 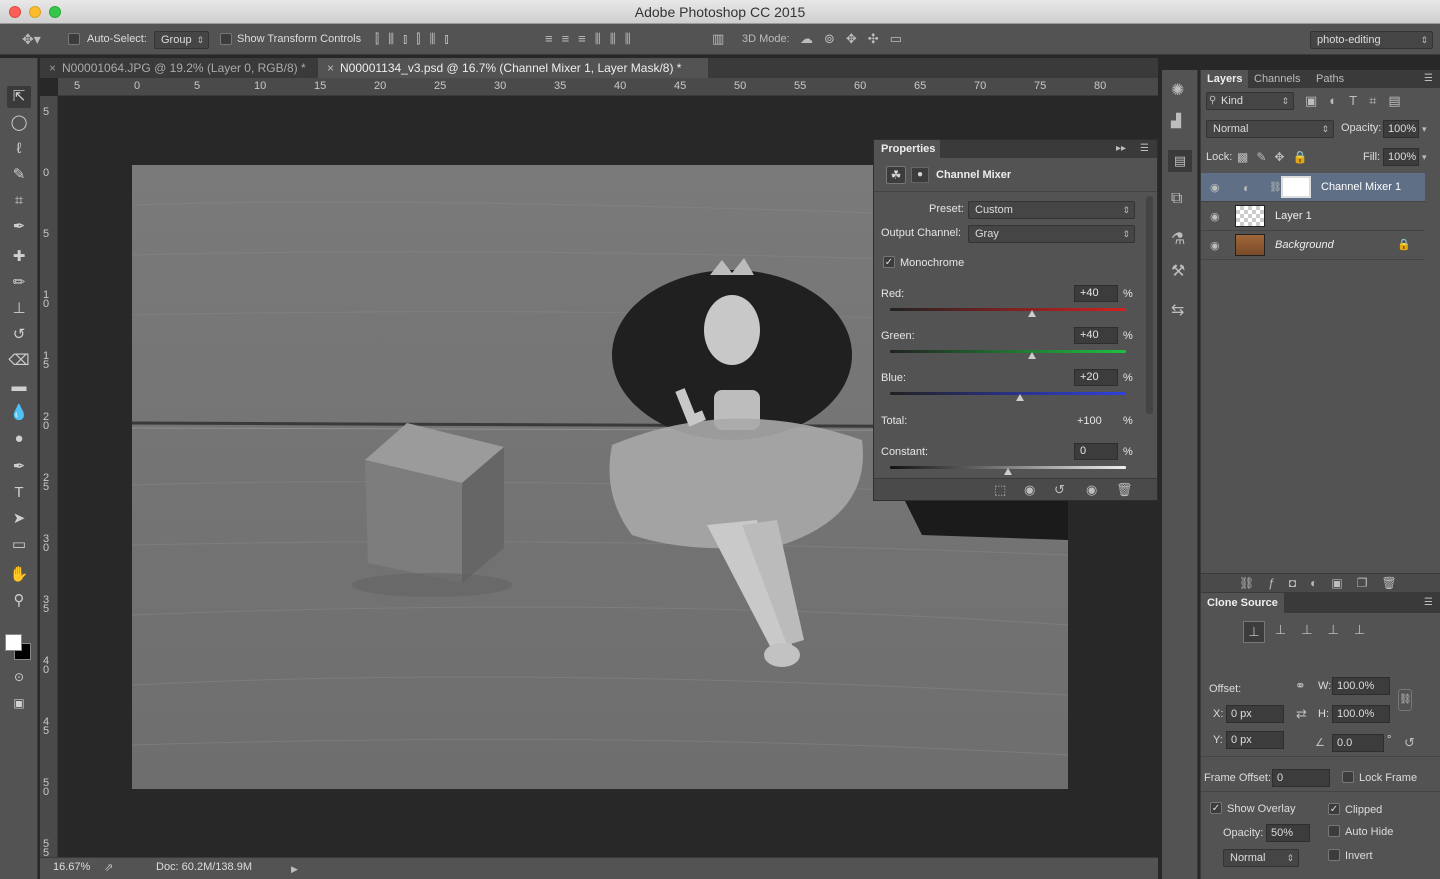 What do you see at coordinates (1277, 79) in the screenshot?
I see `tab-channels: Channels` at bounding box center [1277, 79].